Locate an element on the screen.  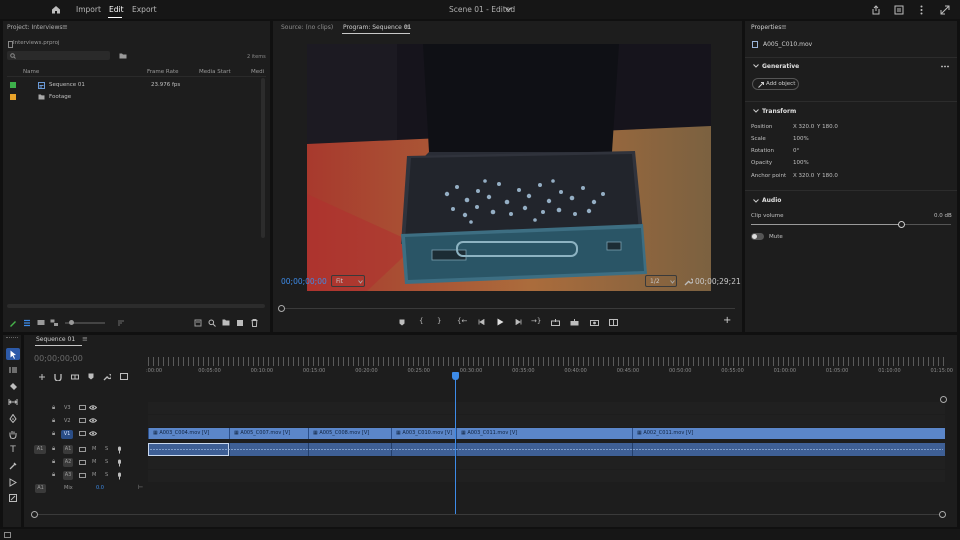
comparison-view-icon is located at coordinates (613, 322).